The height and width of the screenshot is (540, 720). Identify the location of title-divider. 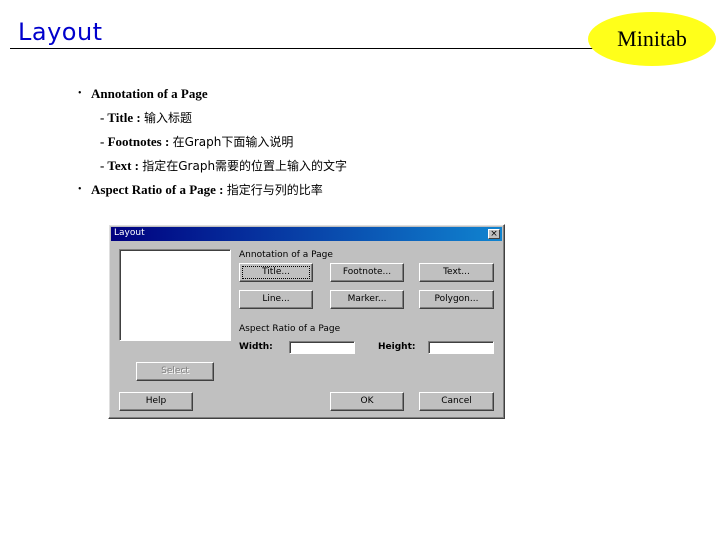
(310, 48).